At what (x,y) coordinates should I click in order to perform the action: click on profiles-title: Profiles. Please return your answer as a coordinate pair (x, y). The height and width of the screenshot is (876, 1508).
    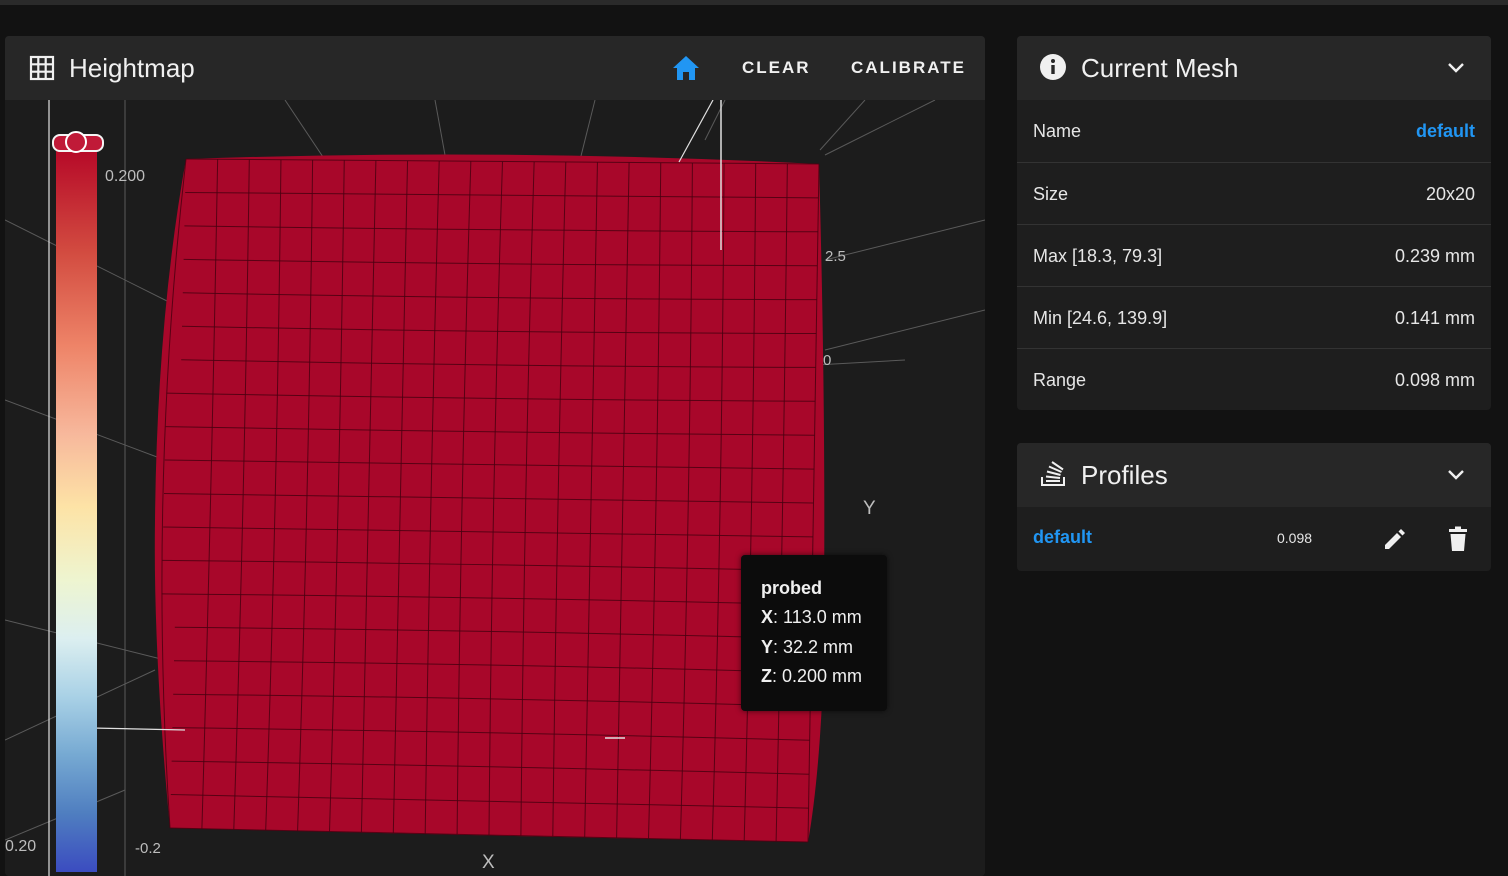
    Looking at the image, I should click on (1124, 475).